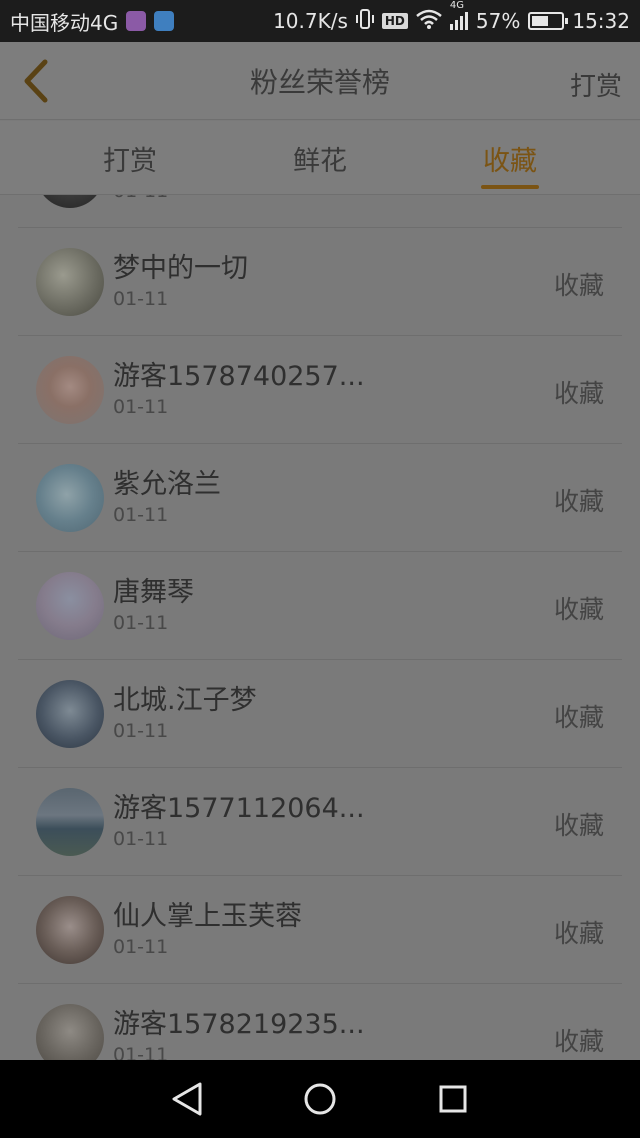  I want to click on tab-bar: 打赏 鲜花 收藏, so click(320, 158).